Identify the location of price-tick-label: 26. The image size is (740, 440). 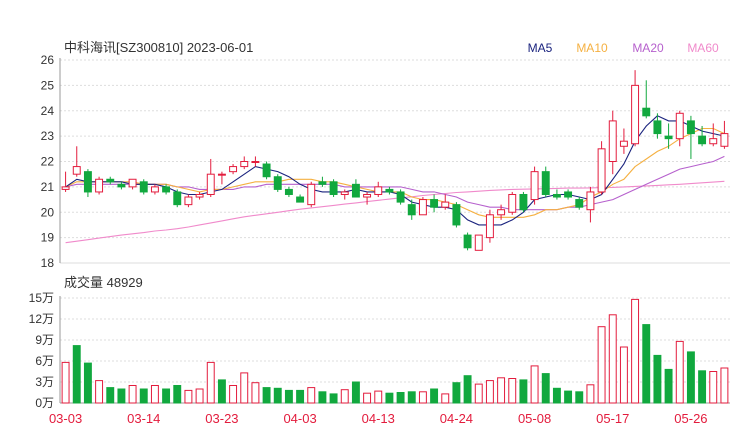
(48, 60).